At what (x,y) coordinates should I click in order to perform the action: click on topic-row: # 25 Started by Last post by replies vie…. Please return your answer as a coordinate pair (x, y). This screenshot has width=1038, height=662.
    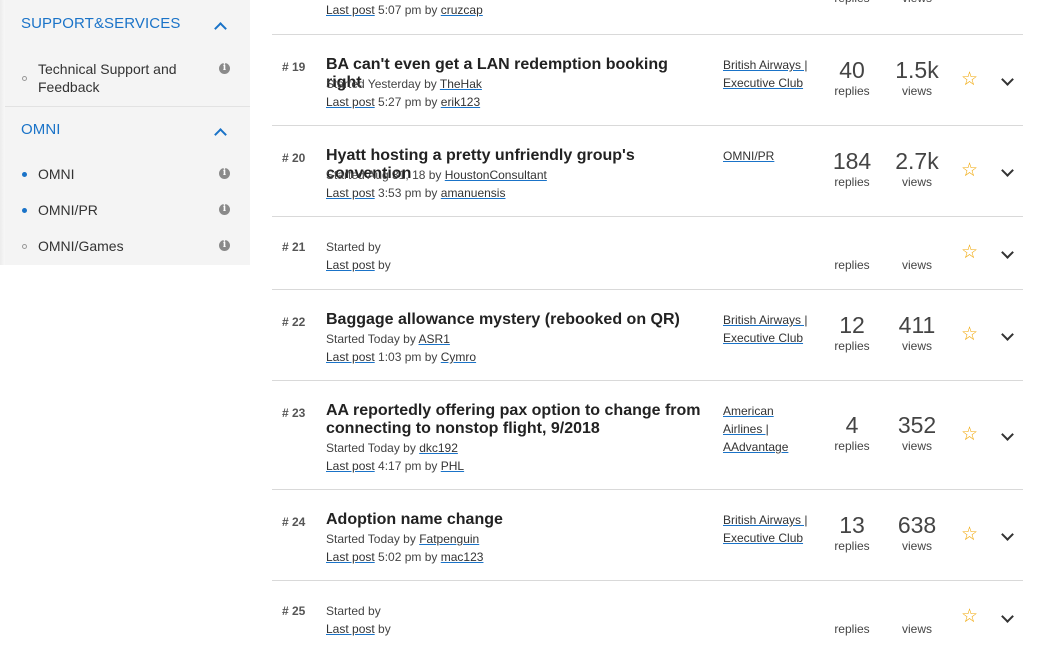
    Looking at the image, I should click on (647, 621).